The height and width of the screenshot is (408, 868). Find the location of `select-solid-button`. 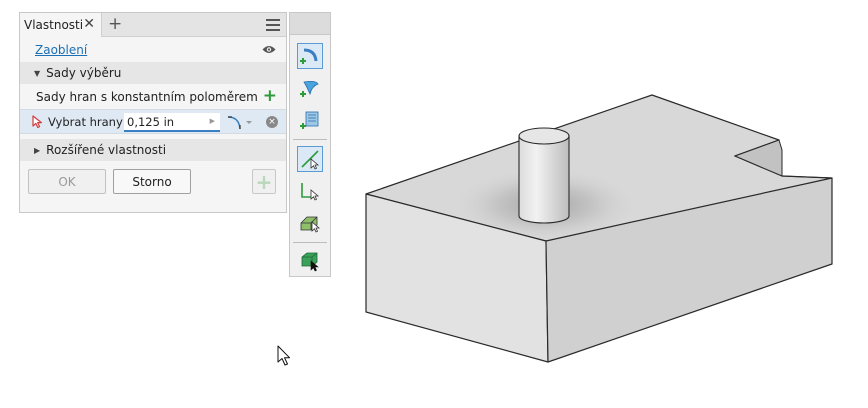

select-solid-button is located at coordinates (310, 261).